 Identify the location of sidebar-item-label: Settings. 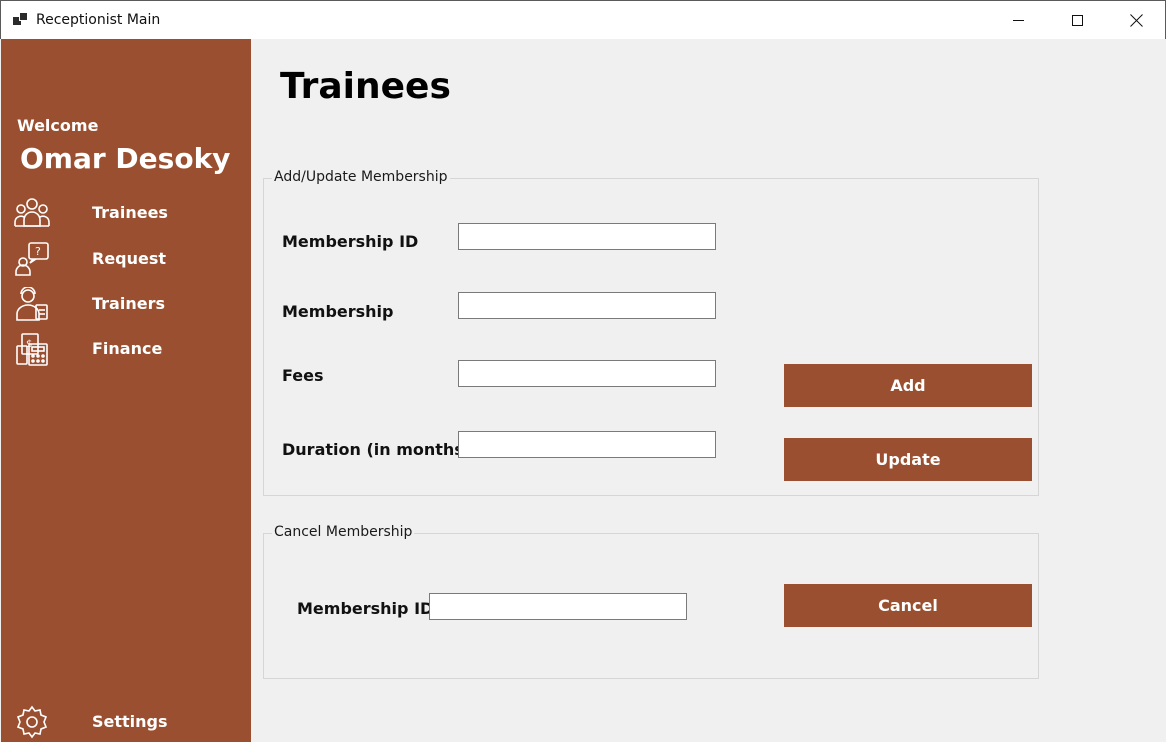
(130, 721).